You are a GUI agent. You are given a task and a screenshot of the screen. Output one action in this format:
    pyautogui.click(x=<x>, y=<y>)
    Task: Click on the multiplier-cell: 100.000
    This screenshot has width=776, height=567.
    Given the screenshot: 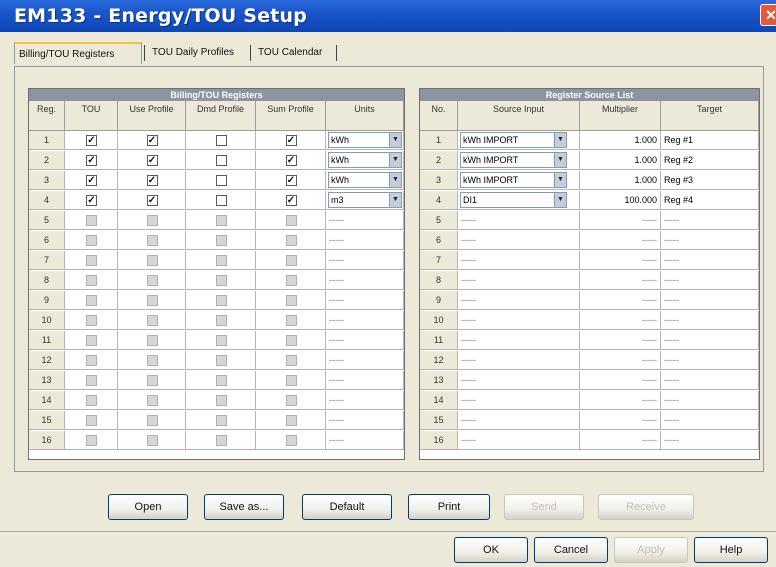 What is the action you would take?
    pyautogui.click(x=620, y=200)
    